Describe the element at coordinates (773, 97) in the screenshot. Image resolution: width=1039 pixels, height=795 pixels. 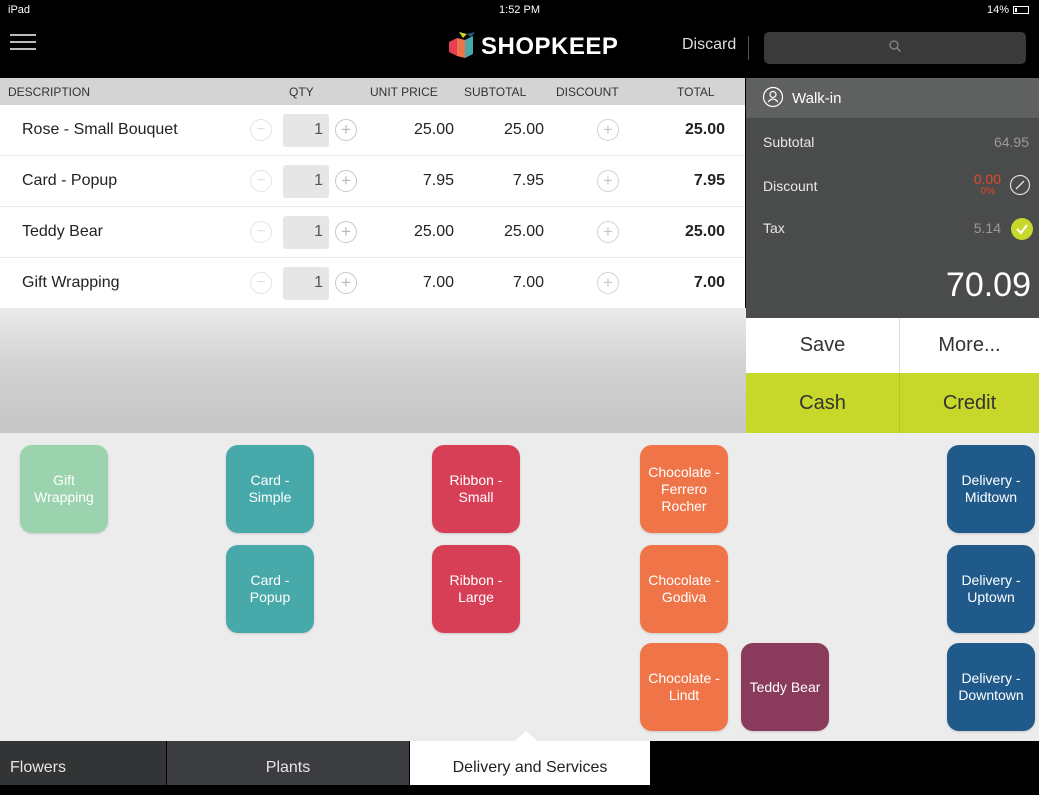
I see `customer-icon` at that location.